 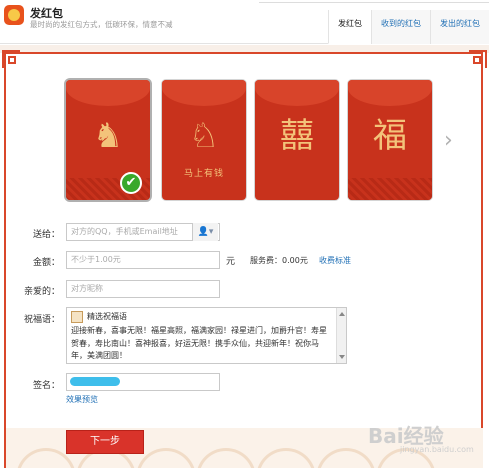 I want to click on preview-link: 效果预览, so click(x=82, y=399).